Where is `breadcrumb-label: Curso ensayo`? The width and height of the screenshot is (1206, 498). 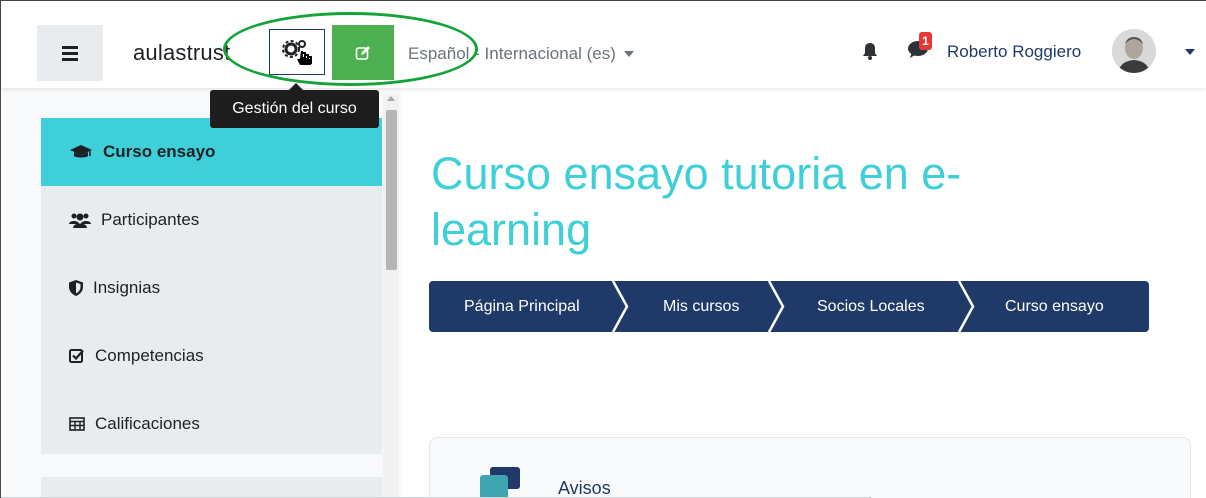
breadcrumb-label: Curso ensayo is located at coordinates (1054, 306).